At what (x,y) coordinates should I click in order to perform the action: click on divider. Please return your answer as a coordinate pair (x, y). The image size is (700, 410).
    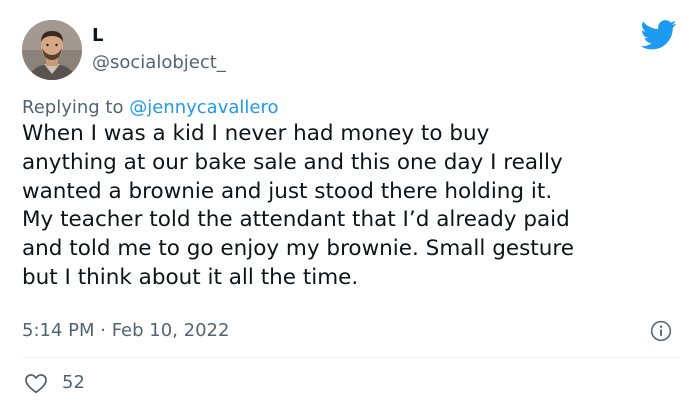
    Looking at the image, I should click on (350, 357).